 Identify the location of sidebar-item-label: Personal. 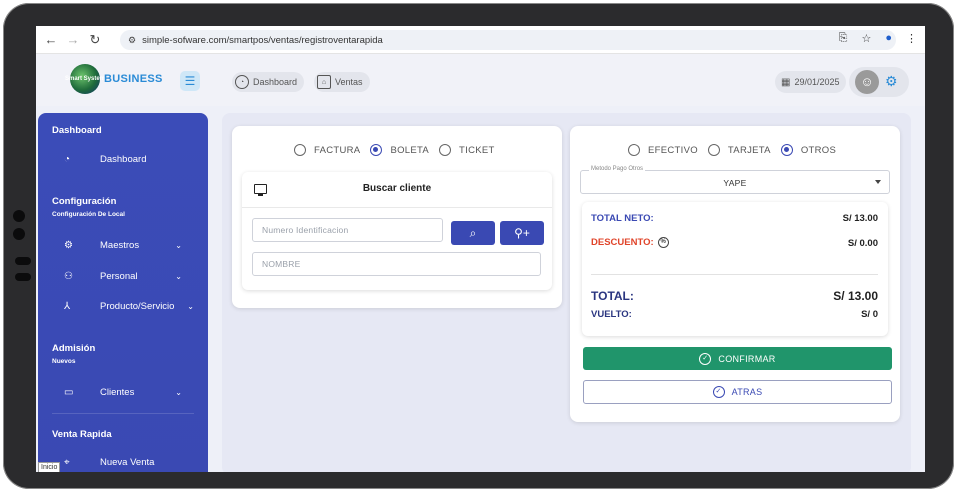
(119, 276).